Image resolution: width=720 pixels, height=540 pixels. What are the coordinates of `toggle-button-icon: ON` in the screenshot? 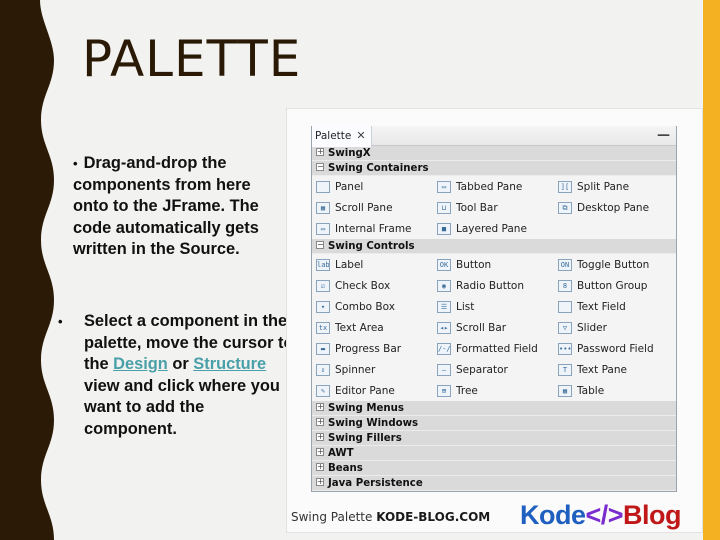 It's located at (565, 264).